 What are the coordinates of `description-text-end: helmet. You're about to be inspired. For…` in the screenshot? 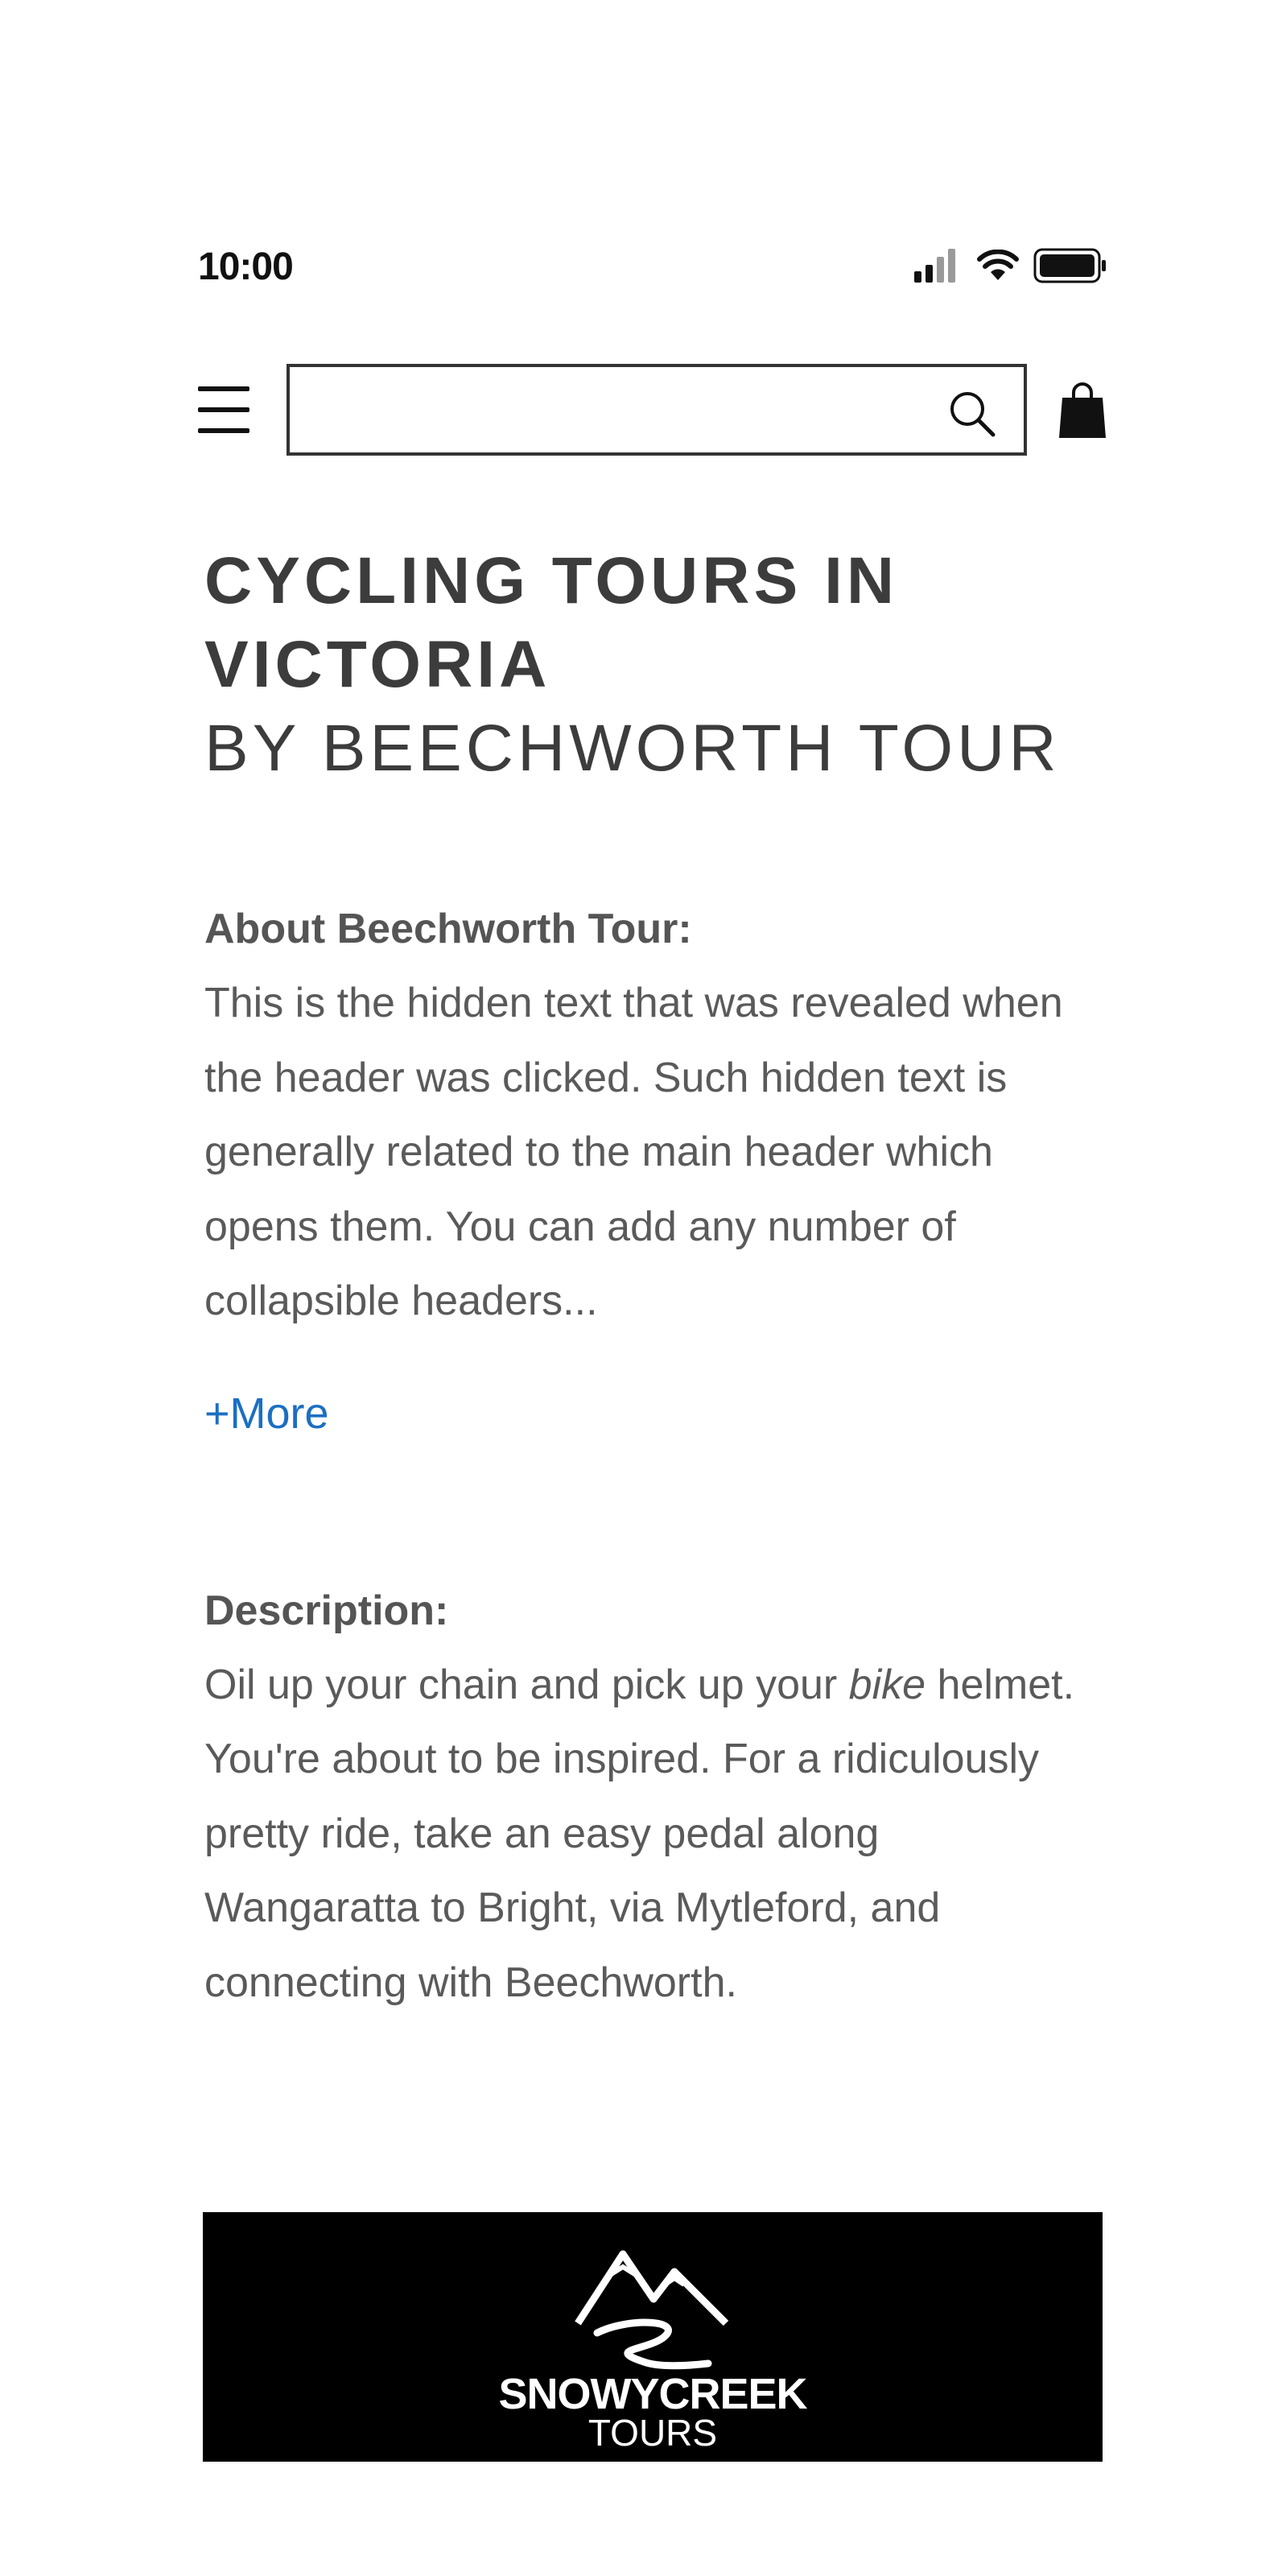 It's located at (639, 1833).